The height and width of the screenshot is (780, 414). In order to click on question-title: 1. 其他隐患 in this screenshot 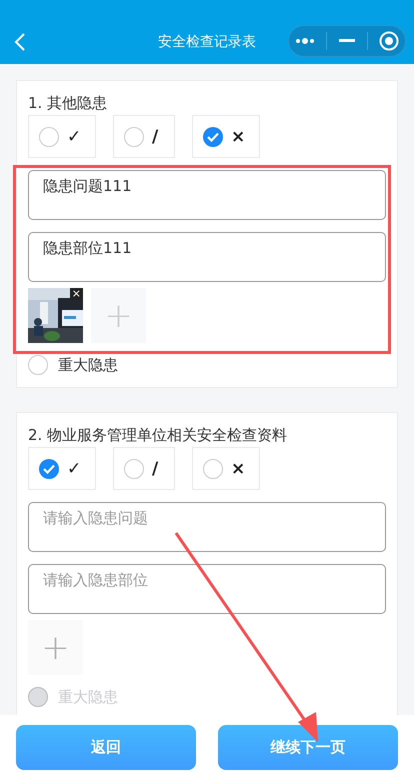, I will do `click(68, 103)`.